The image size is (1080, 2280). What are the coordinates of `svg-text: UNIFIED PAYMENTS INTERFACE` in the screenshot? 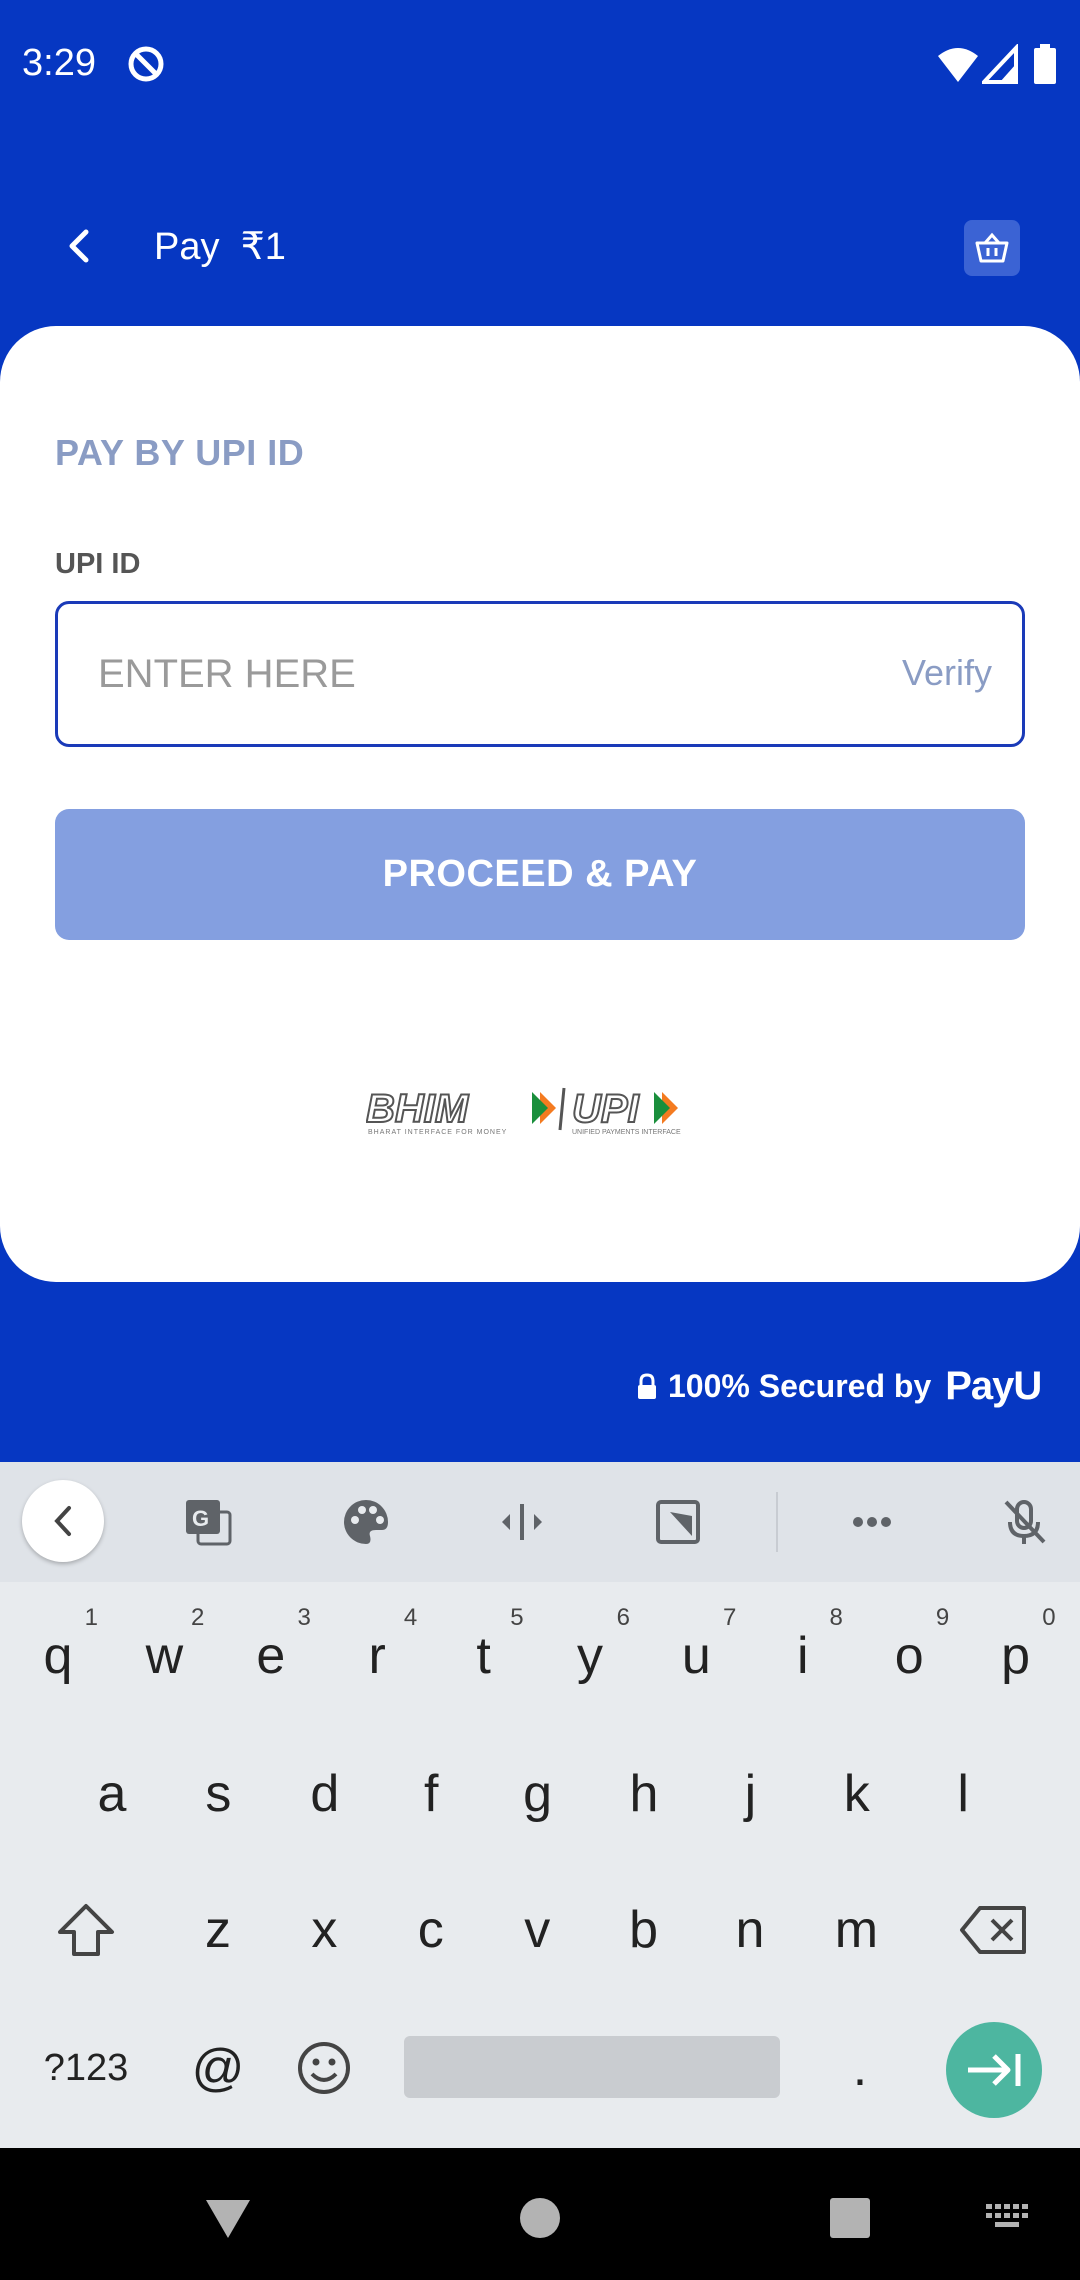 It's located at (626, 1132).